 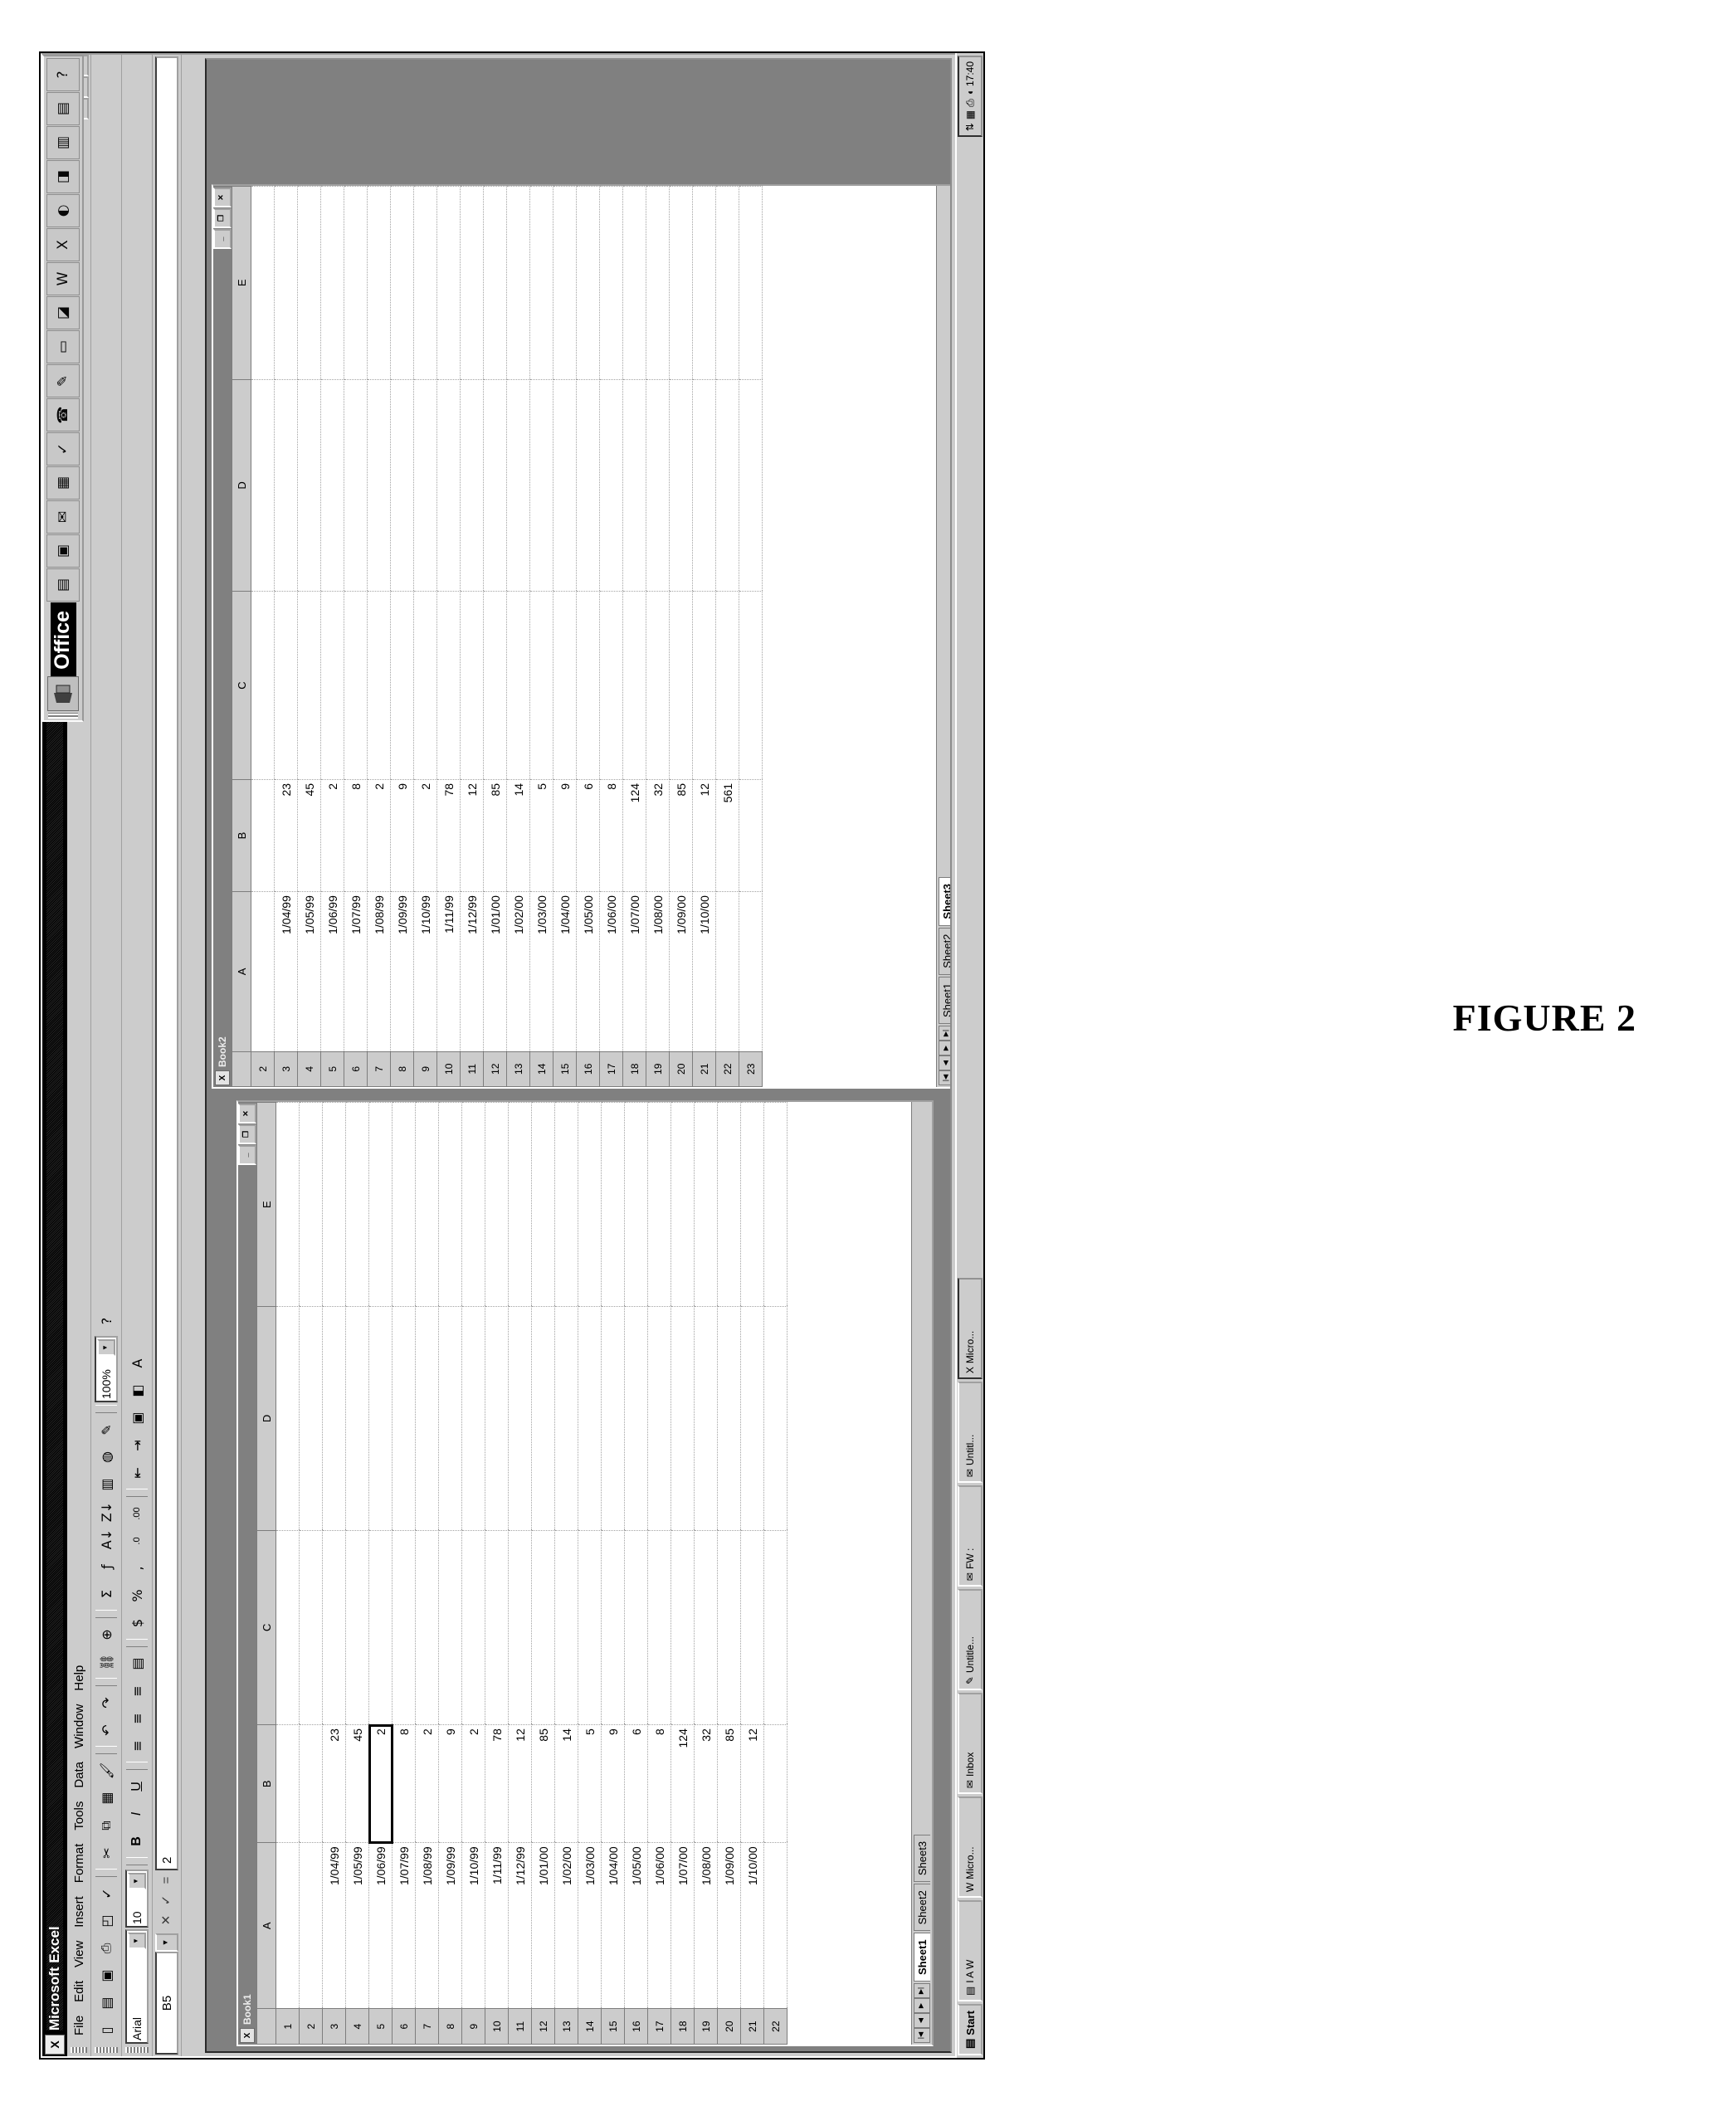 What do you see at coordinates (404, 1627) in the screenshot?
I see `cell-C6` at bounding box center [404, 1627].